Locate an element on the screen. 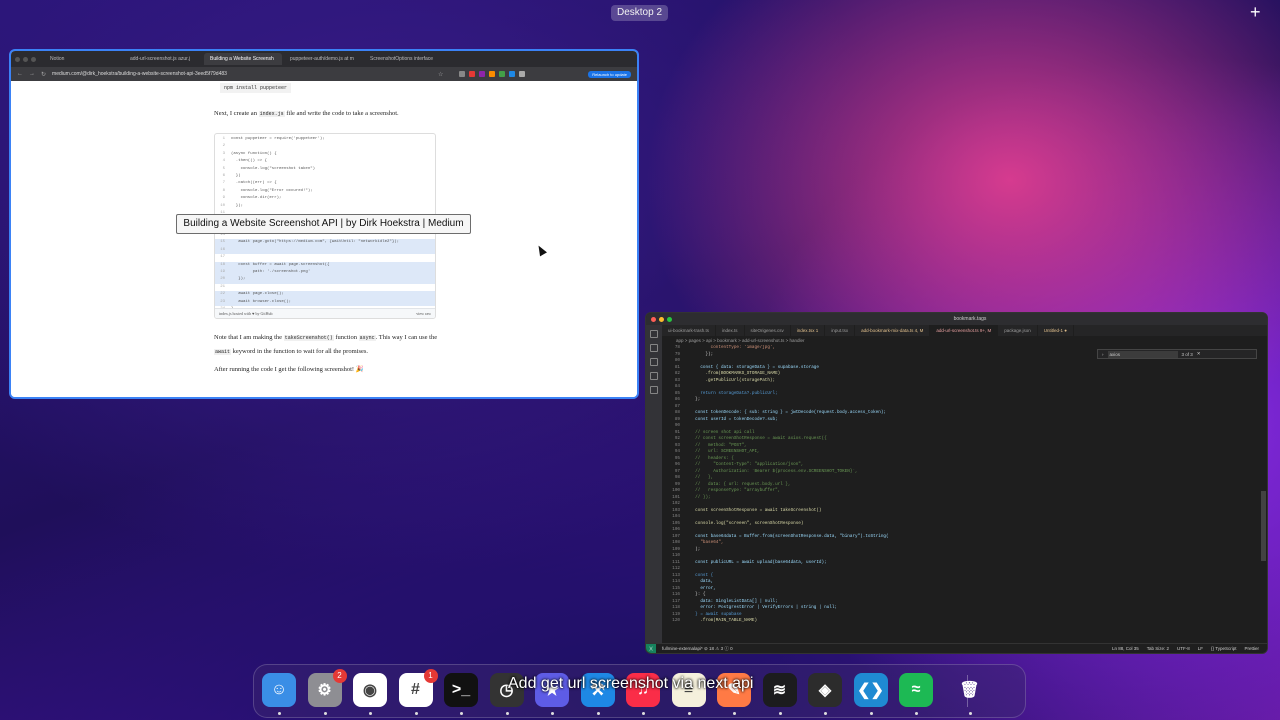 The height and width of the screenshot is (720, 1280). status-item: Tab Size: 2 is located at coordinates (1158, 648).